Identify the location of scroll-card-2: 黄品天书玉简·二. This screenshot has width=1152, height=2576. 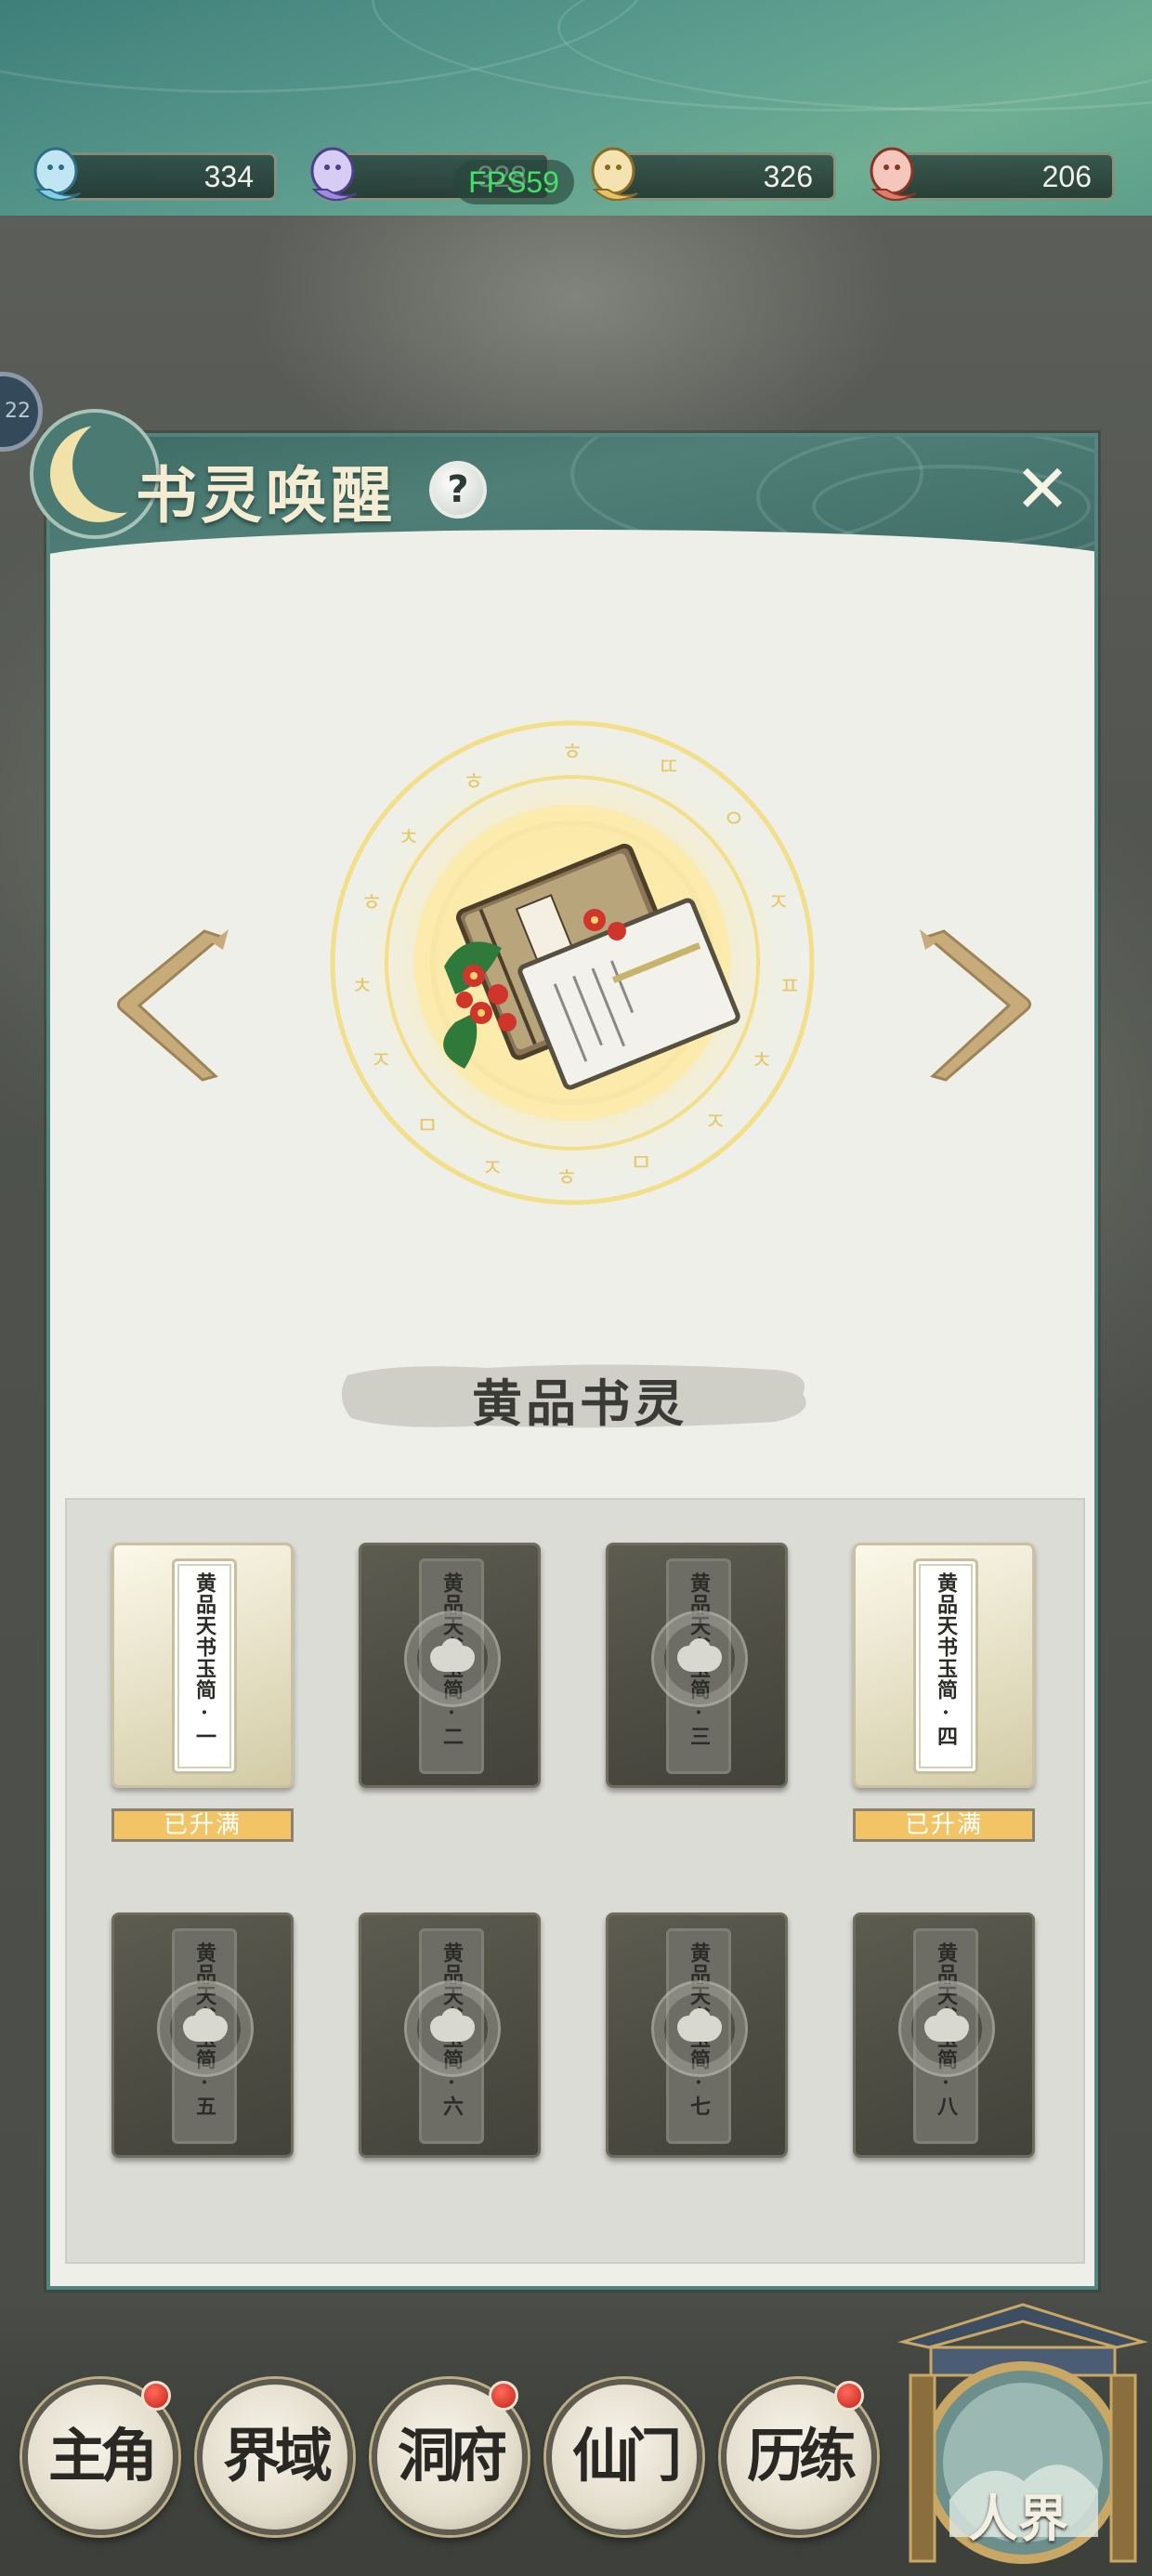
(450, 1665).